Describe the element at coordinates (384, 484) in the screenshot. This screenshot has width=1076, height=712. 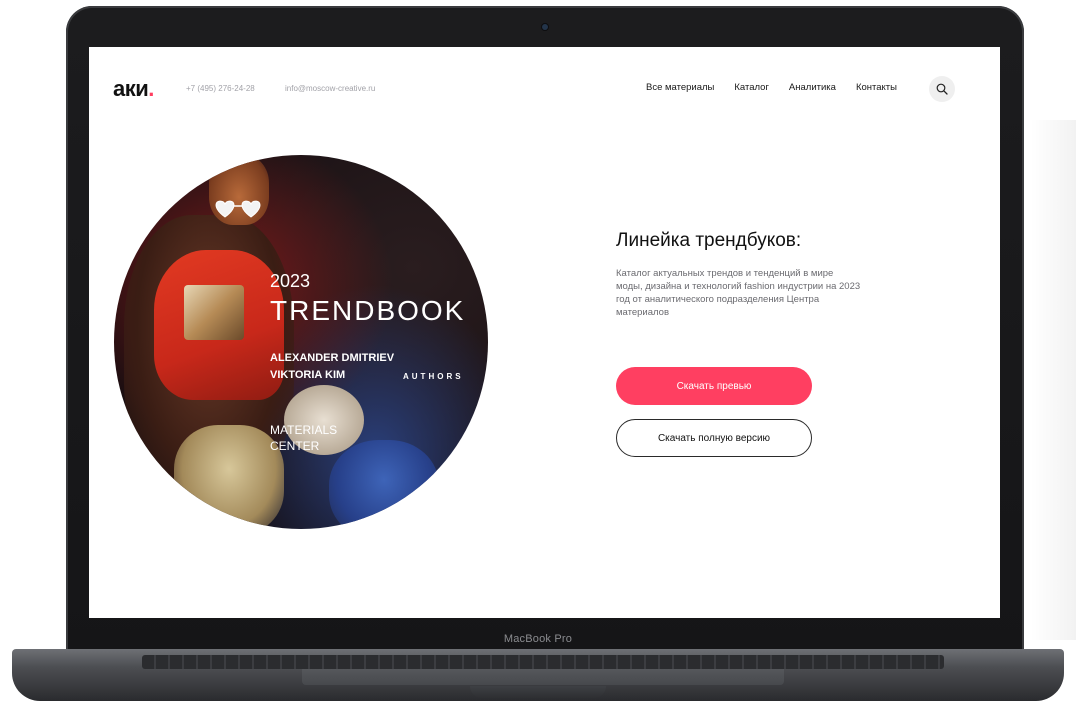
I see `cover-blue-dress` at that location.